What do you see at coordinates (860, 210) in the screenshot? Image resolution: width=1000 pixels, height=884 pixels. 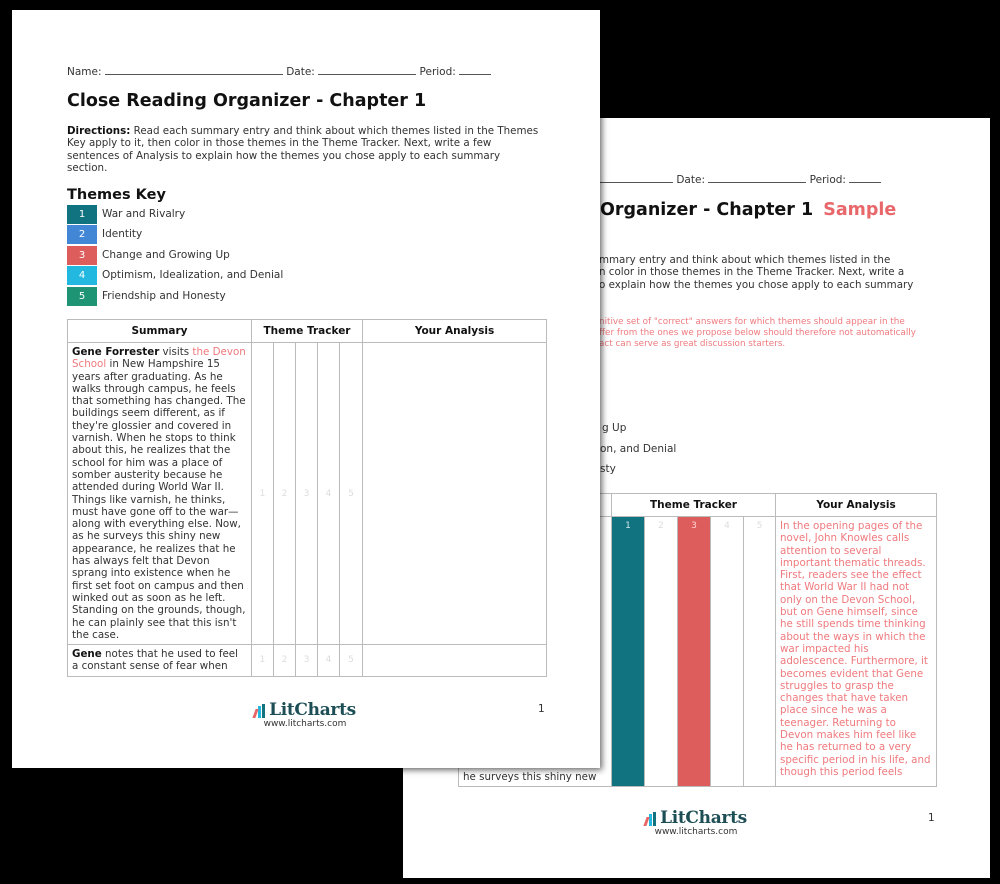 I see `sample-label: Sample` at bounding box center [860, 210].